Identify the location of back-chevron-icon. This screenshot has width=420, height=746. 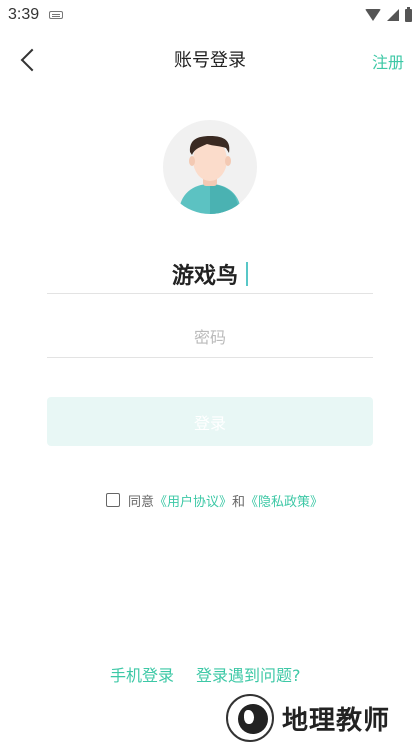
(29, 59).